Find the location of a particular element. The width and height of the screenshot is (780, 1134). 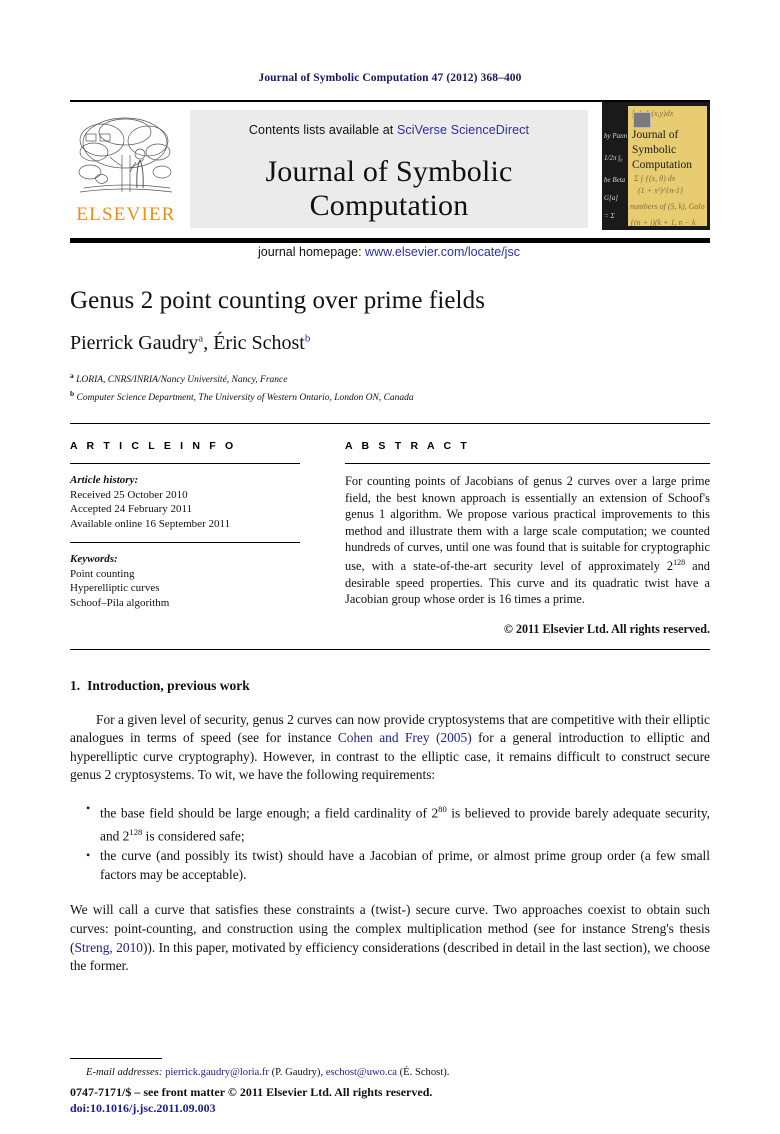

author-name-1: Pierrick Gaudry is located at coordinates (134, 343).